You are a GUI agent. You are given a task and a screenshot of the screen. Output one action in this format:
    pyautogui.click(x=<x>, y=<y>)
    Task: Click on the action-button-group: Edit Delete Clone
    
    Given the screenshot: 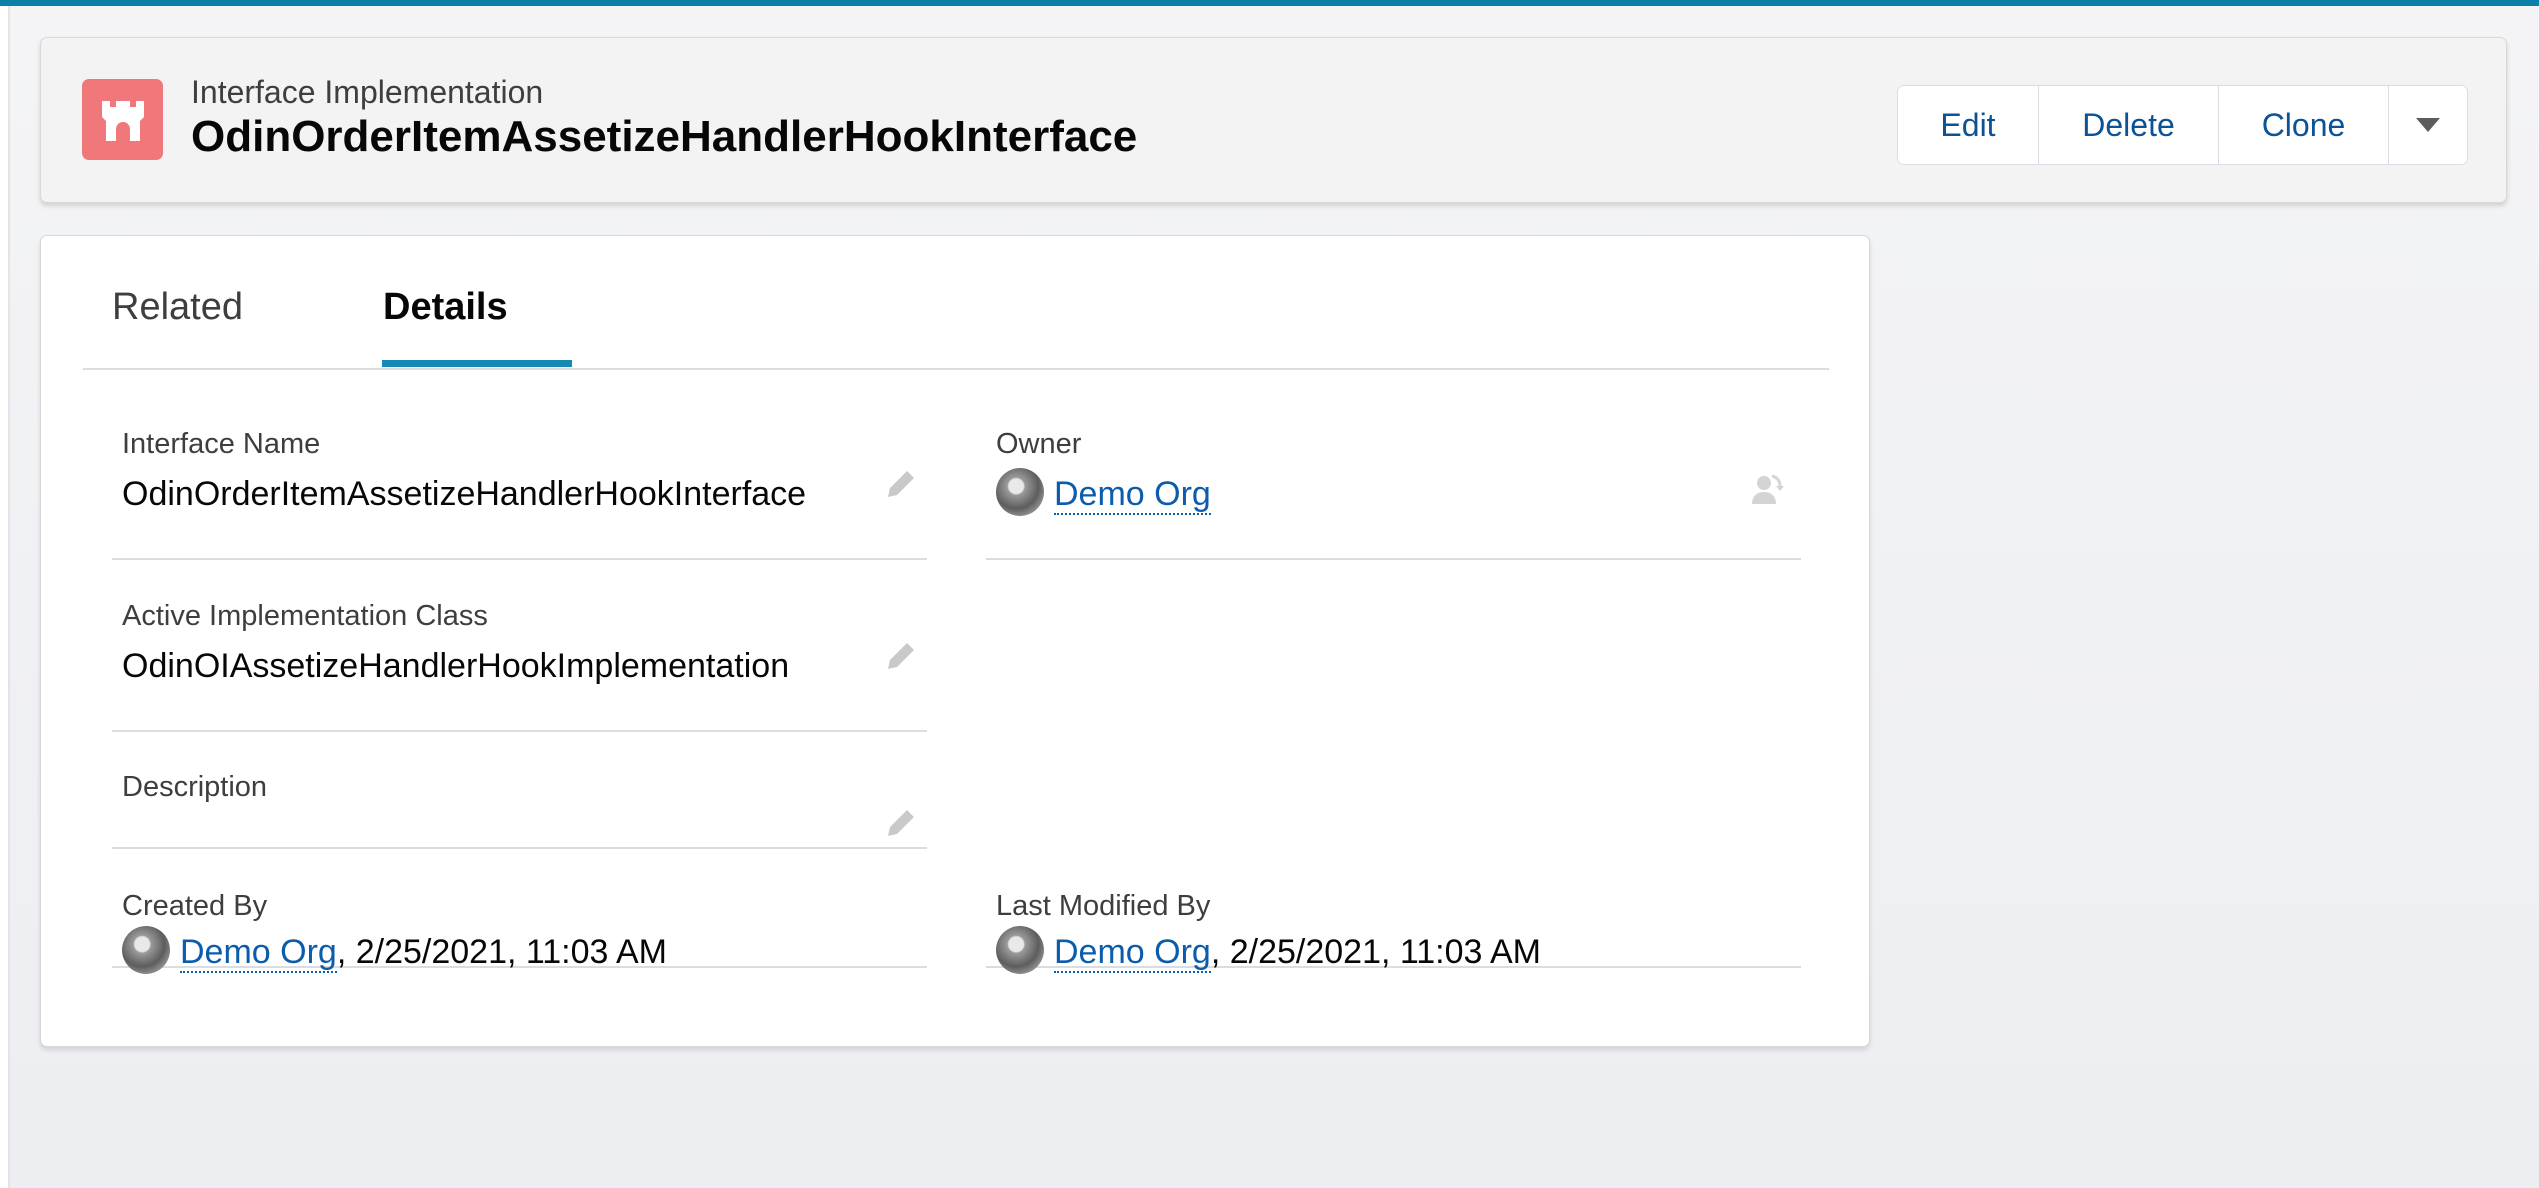 What is the action you would take?
    pyautogui.click(x=2182, y=125)
    